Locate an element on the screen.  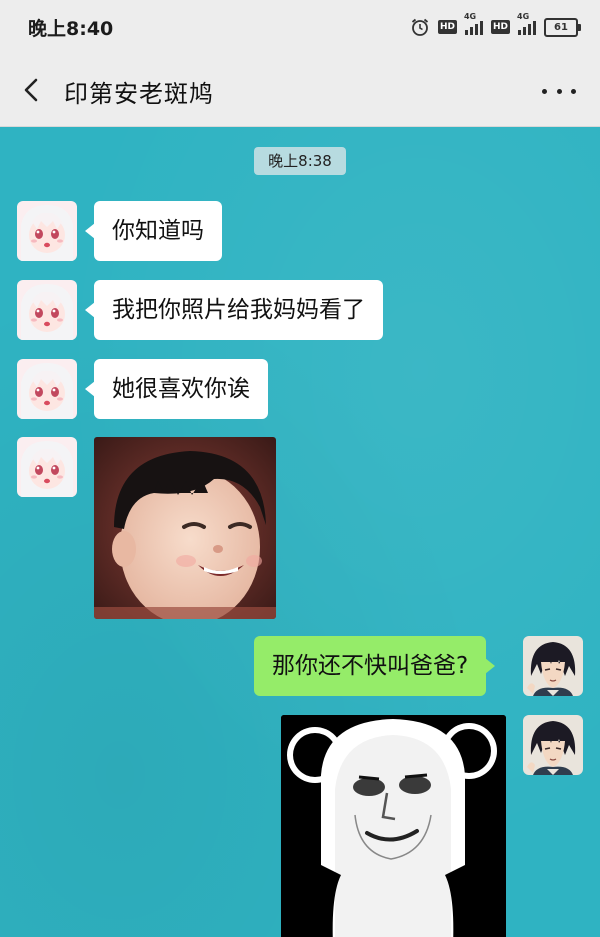
smiling-child-photo-icon is located at coordinates (185, 528).